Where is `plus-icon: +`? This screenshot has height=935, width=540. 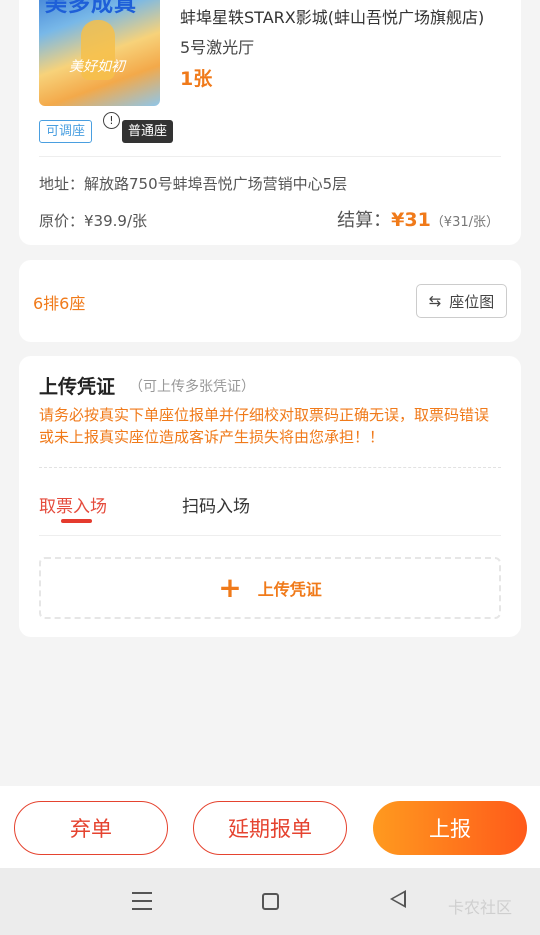 plus-icon: + is located at coordinates (230, 587).